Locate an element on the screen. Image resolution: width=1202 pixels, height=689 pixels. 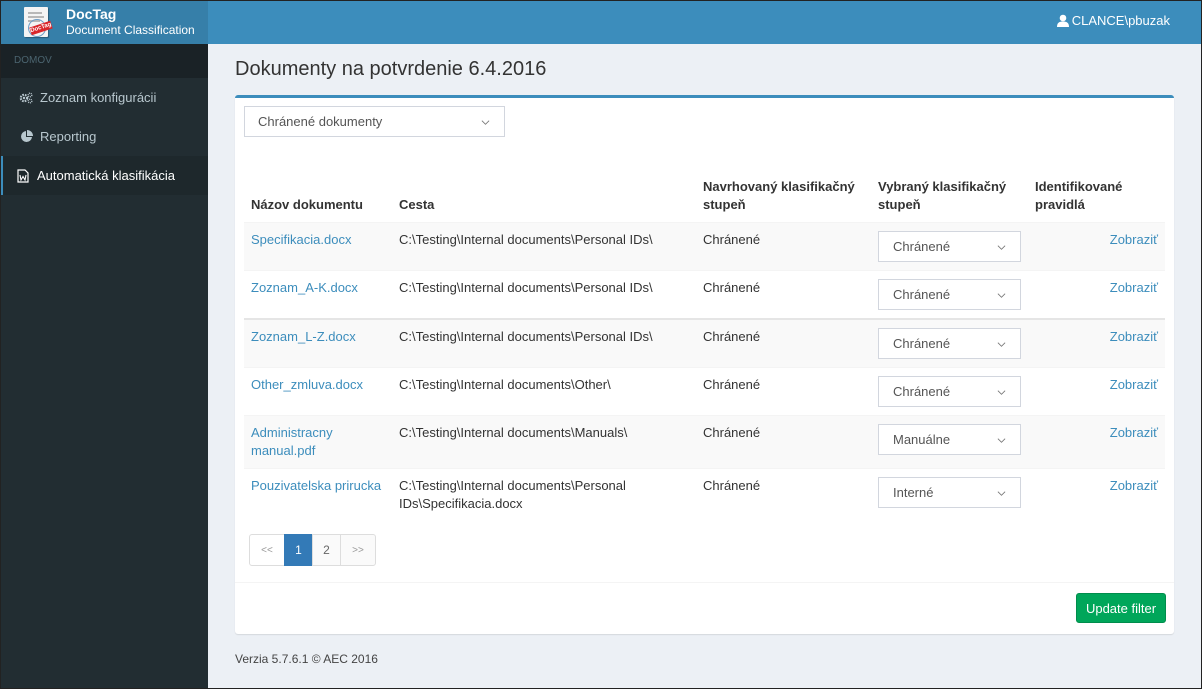
column-header-selected: Vybraný klasifikačný stupeň is located at coordinates (942, 195).